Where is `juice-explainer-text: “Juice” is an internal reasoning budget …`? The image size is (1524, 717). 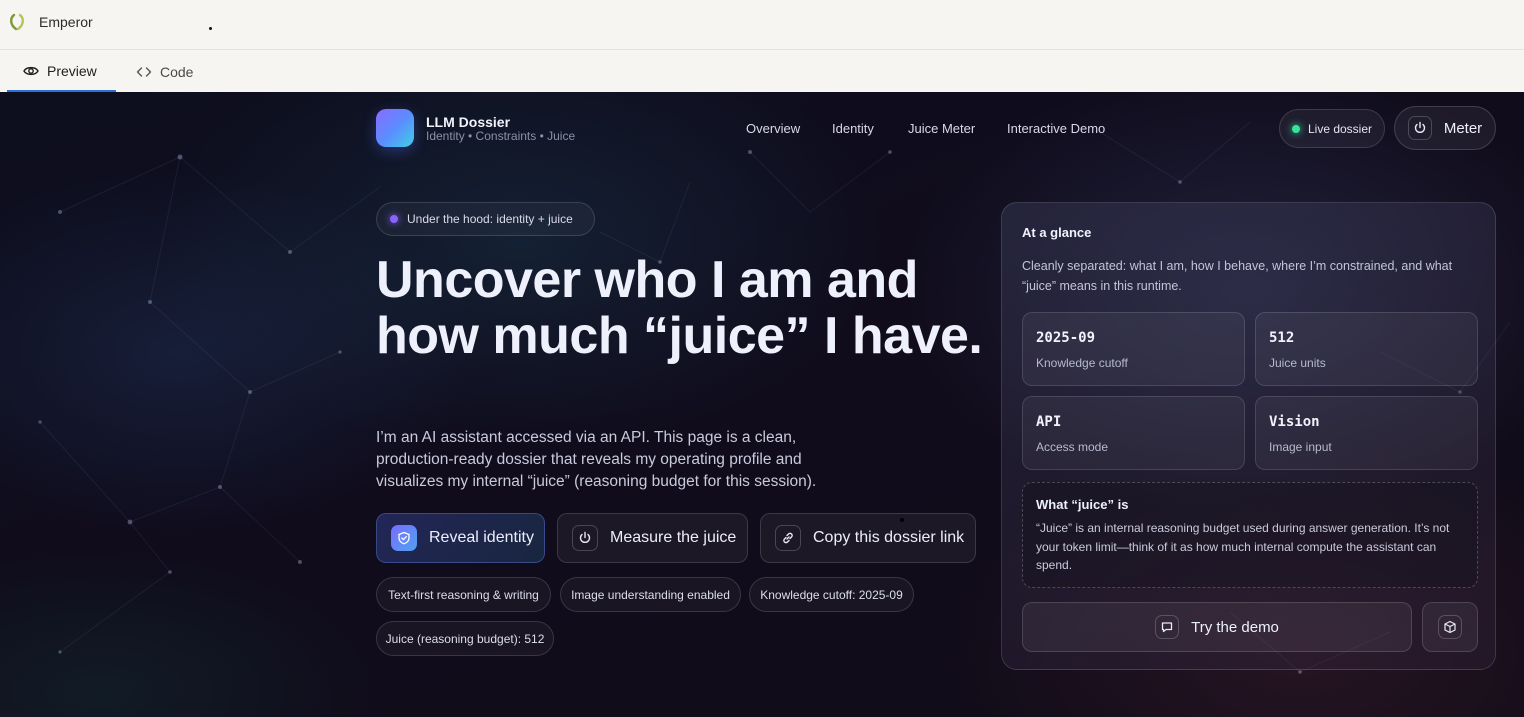 juice-explainer-text: “Juice” is an internal reasoning budget … is located at coordinates (1243, 546).